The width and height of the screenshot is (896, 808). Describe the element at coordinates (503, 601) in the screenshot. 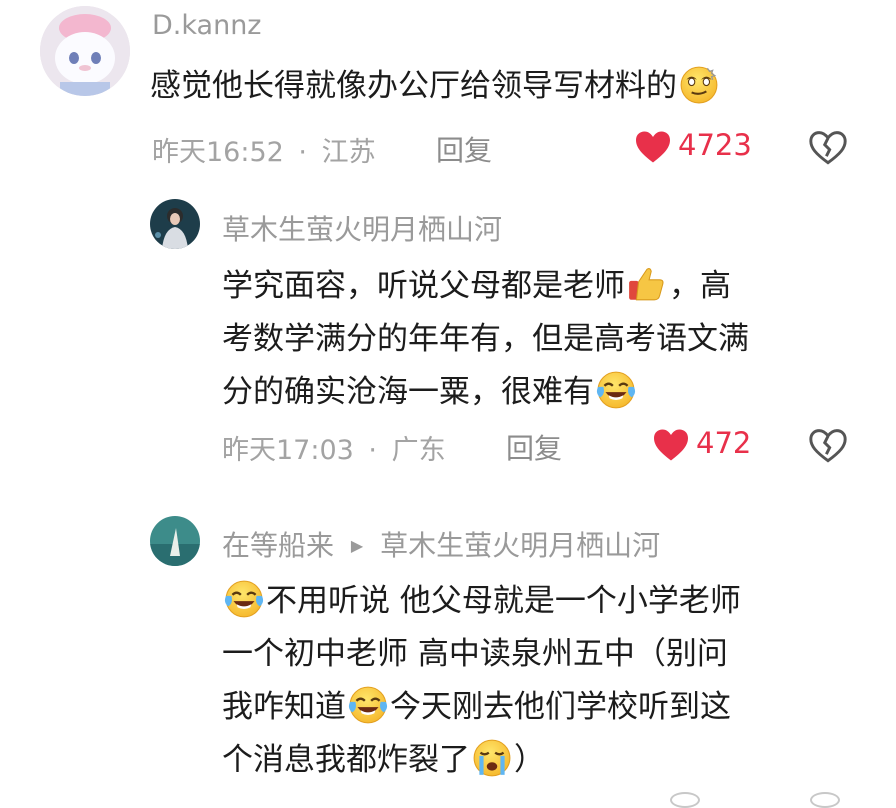

I see `reply-text: 不用听说 他父母就是一个小学老师` at that location.